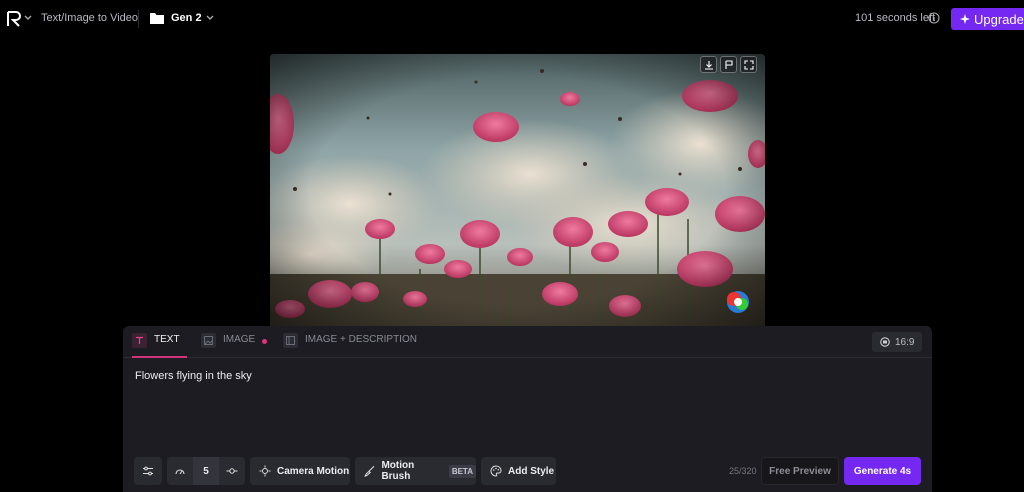 The height and width of the screenshot is (492, 1024). I want to click on image-icon, so click(208, 340).